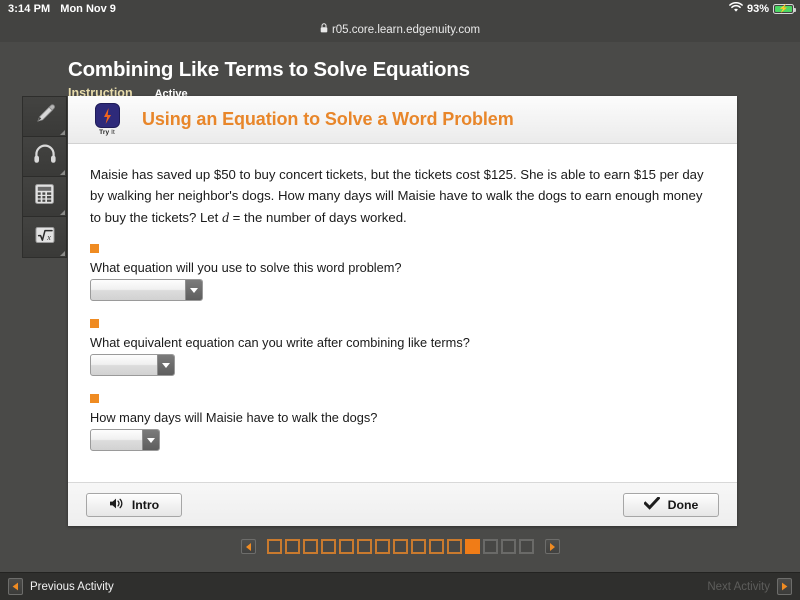 The image size is (800, 600). Describe the element at coordinates (15, 586) in the screenshot. I see `triangle-left-icon` at that location.